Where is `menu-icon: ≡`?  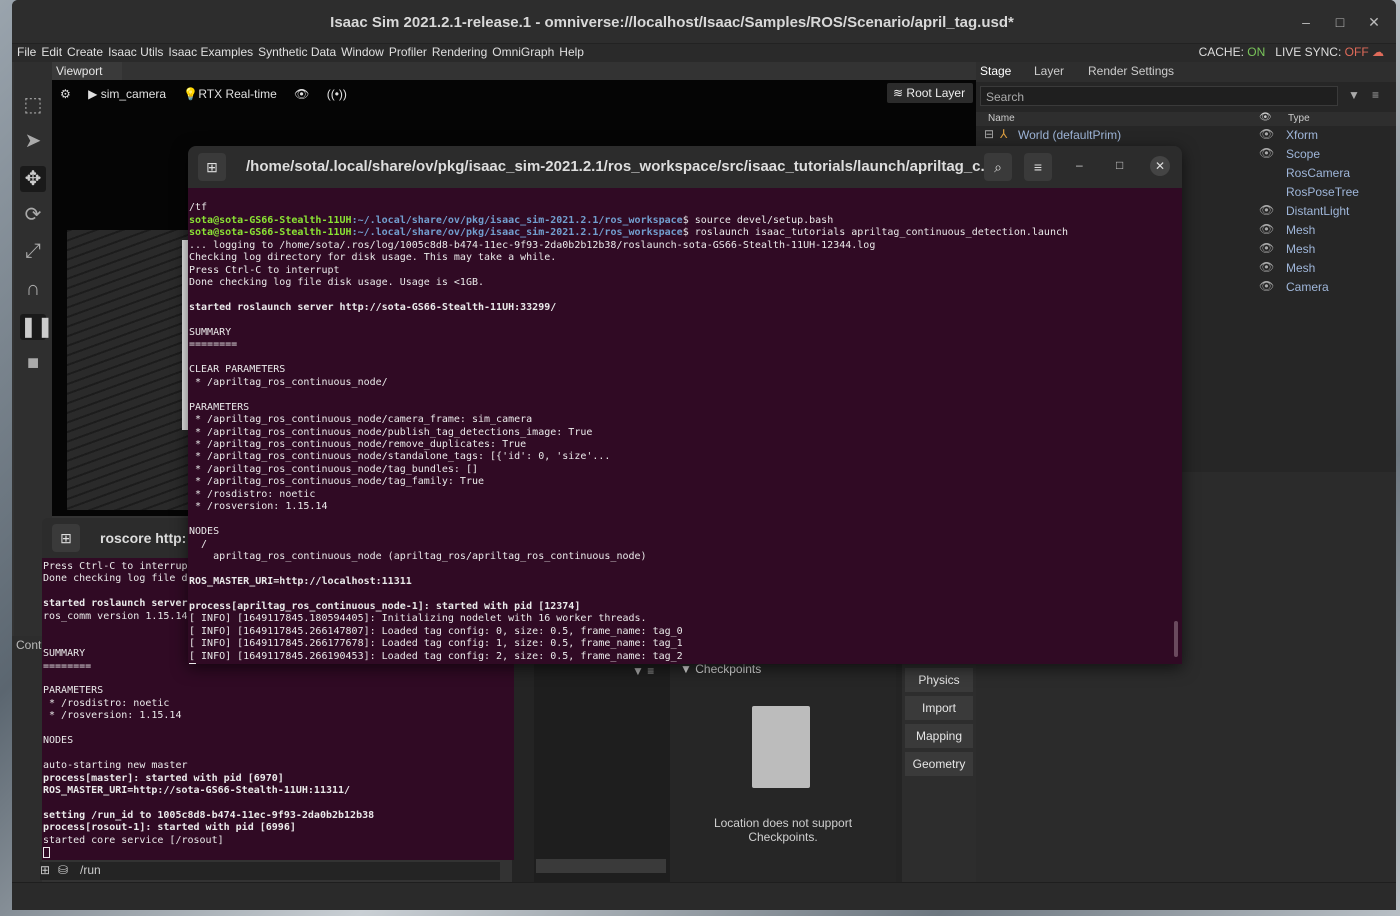
menu-icon: ≡ is located at coordinates (1375, 95).